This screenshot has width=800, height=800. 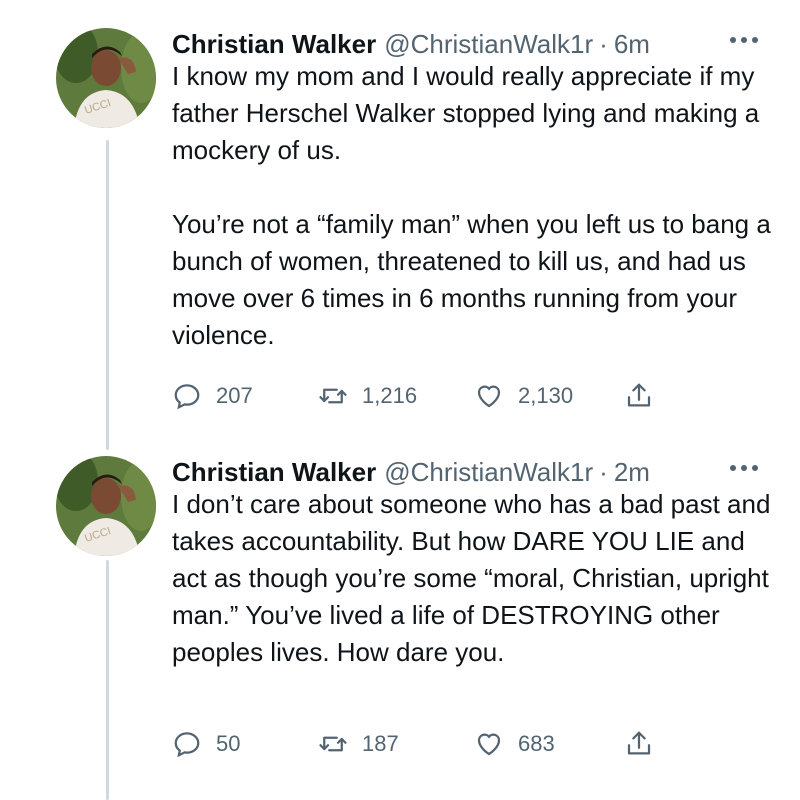 What do you see at coordinates (358, 744) in the screenshot?
I see `retweet-button: 187` at bounding box center [358, 744].